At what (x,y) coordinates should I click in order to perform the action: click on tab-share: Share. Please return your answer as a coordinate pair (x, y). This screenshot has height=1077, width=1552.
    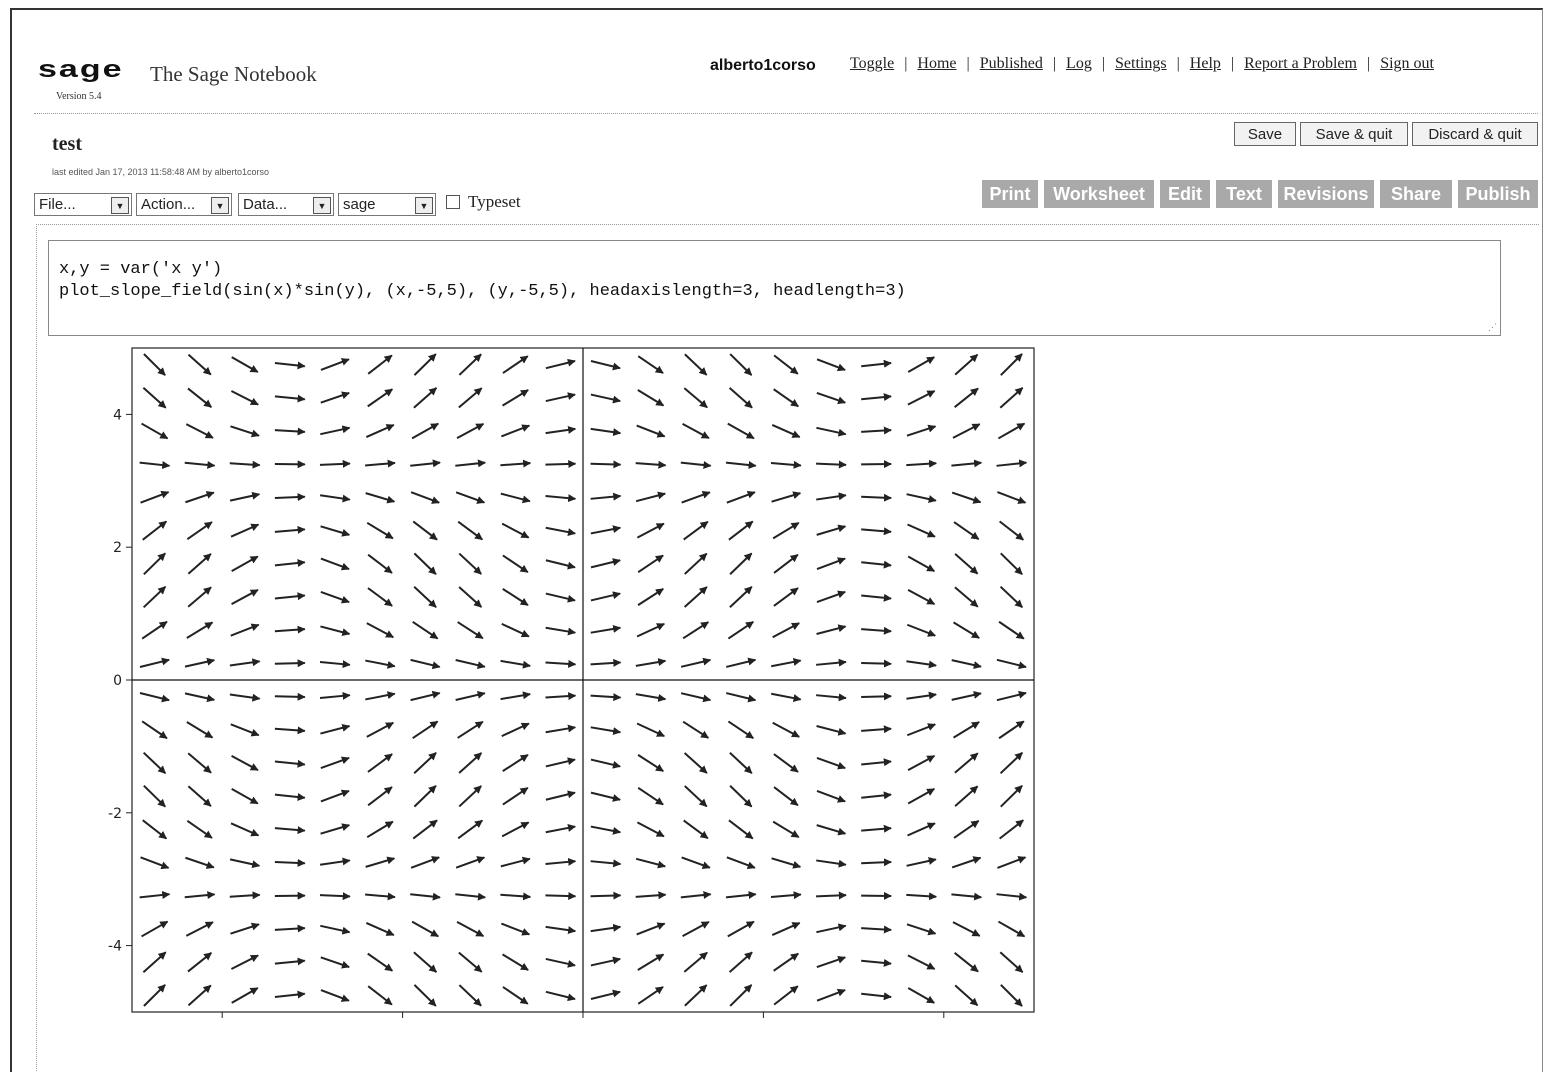
    Looking at the image, I should click on (1416, 194).